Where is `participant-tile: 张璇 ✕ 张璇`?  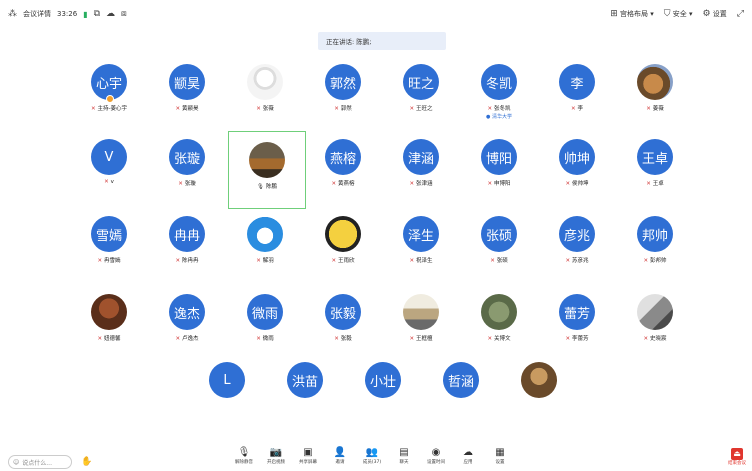
participant-tile: 张璇 ✕ 张璇 is located at coordinates (187, 169).